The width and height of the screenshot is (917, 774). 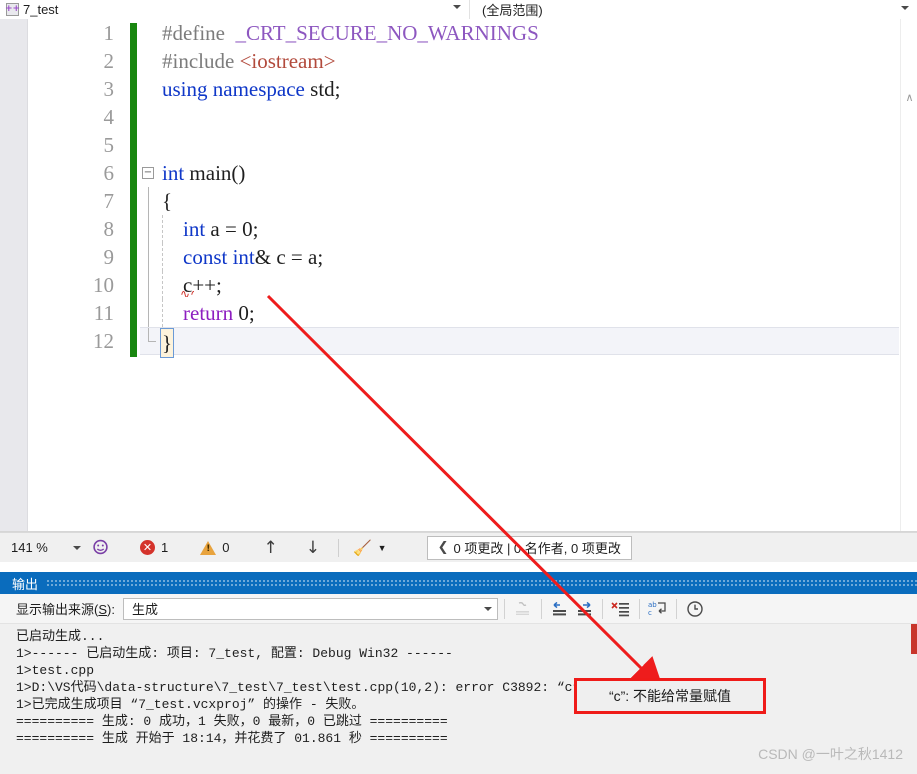 What do you see at coordinates (519, 313) in the screenshot?
I see `code-line: return 0;` at bounding box center [519, 313].